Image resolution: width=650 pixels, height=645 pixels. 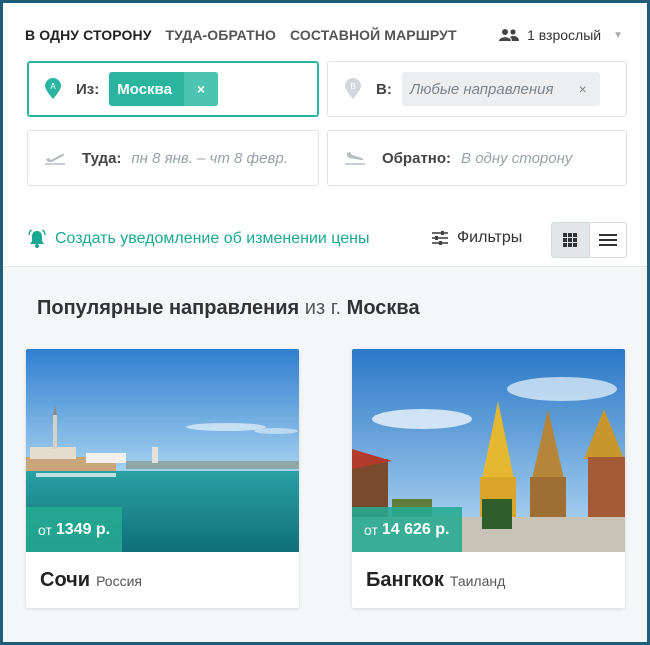 I want to click on passengers-selector: 1 взрослый ▼, so click(x=561, y=35).